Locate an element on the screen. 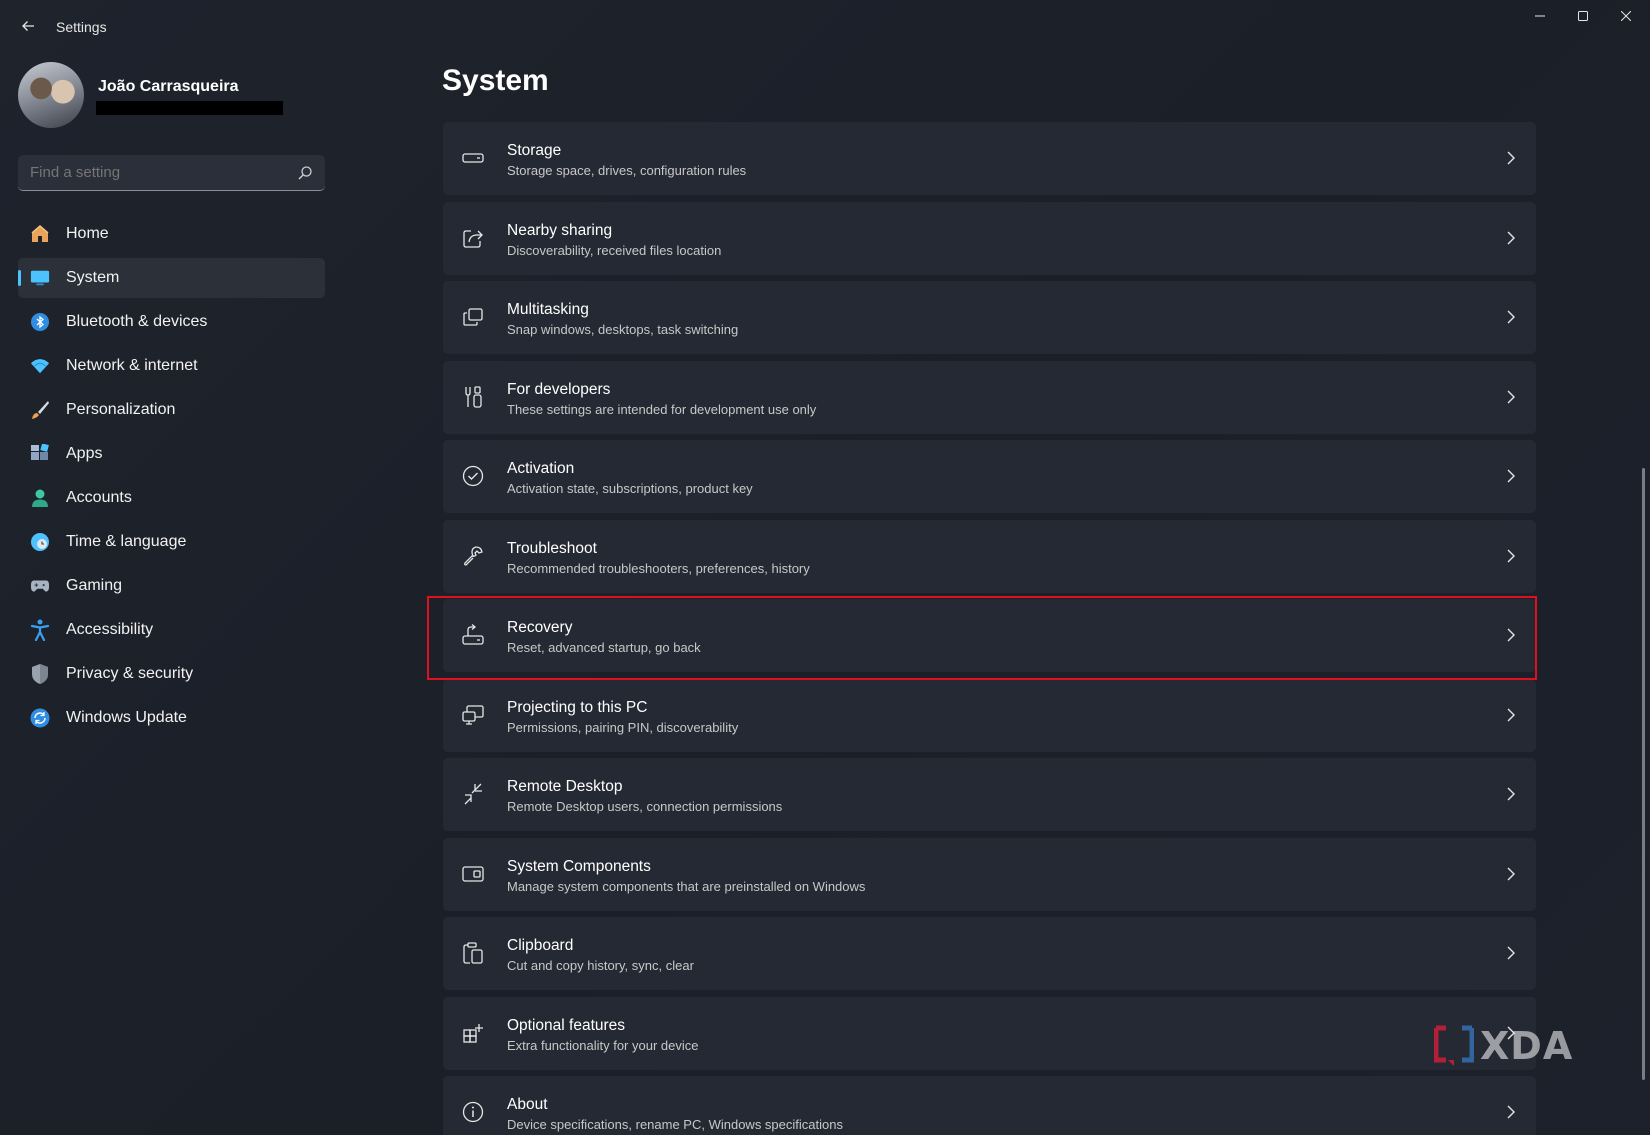  sidebar-item-label: System is located at coordinates (93, 277).